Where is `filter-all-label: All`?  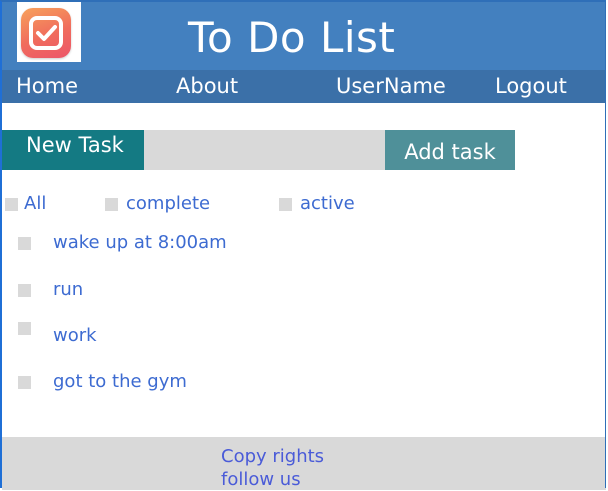 filter-all-label: All is located at coordinates (35, 204).